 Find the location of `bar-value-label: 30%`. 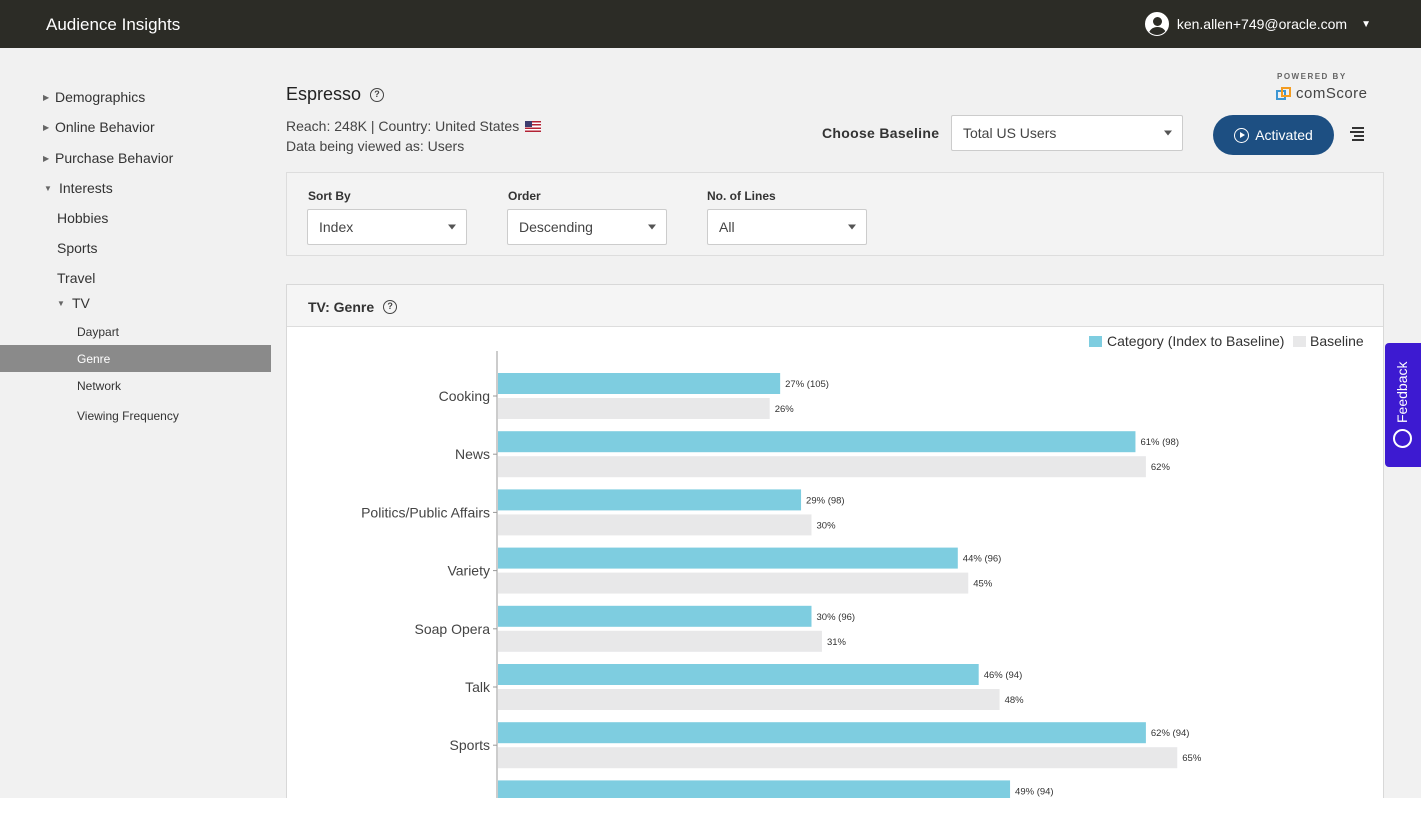

bar-value-label: 30% is located at coordinates (827, 525).